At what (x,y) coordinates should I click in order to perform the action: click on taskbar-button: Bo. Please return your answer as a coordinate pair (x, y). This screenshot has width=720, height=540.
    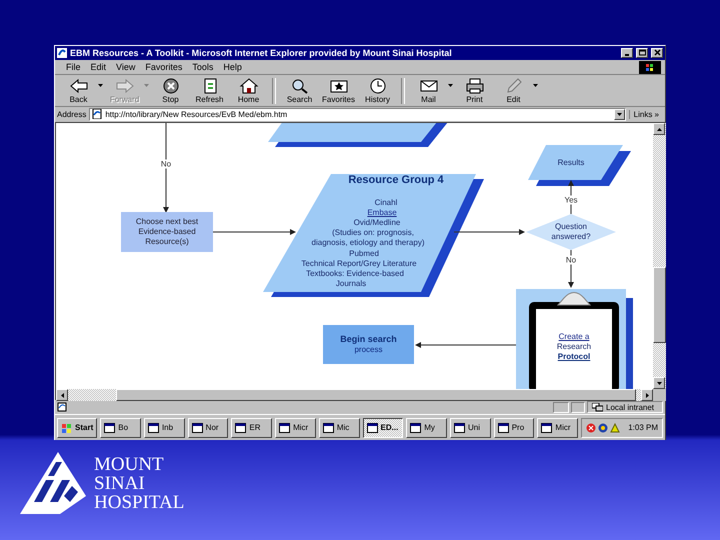
    Looking at the image, I should click on (120, 428).